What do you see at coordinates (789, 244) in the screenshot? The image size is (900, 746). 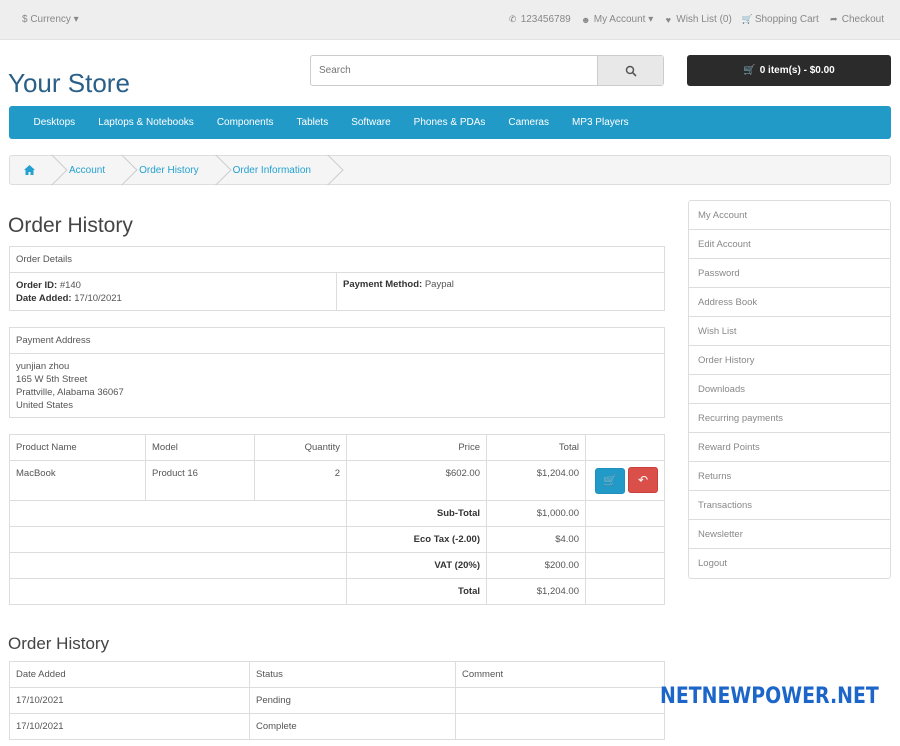 I see `sidebar-item-edit-account: Edit Account` at bounding box center [789, 244].